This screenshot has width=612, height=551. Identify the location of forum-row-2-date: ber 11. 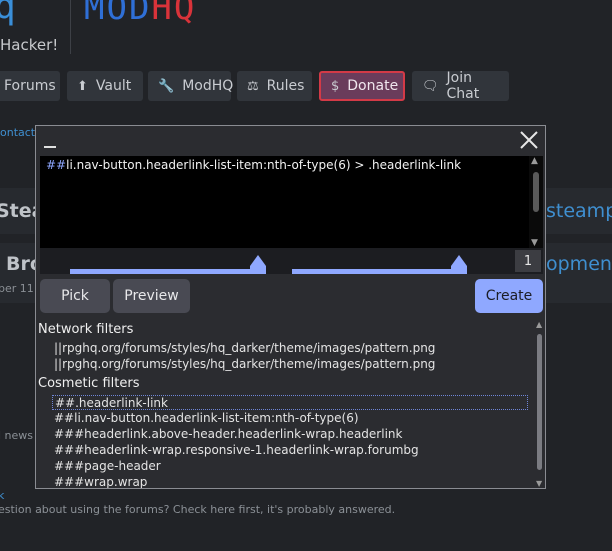
(17, 288).